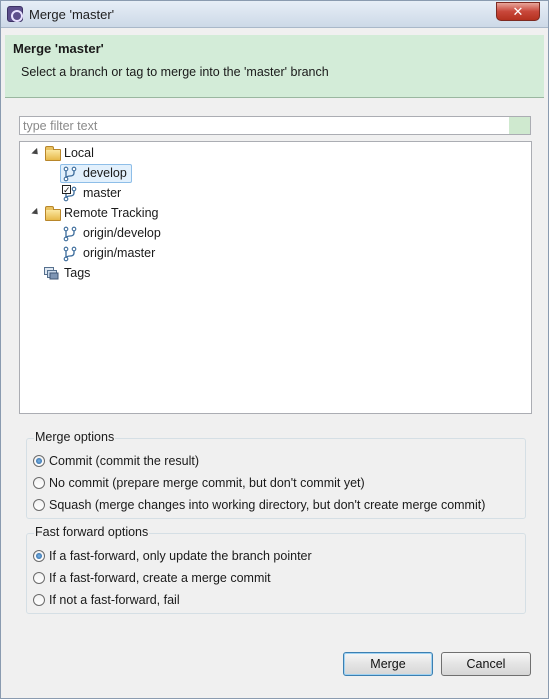  What do you see at coordinates (122, 233) in the screenshot?
I see `tree-label-origin-develop: origin/develop` at bounding box center [122, 233].